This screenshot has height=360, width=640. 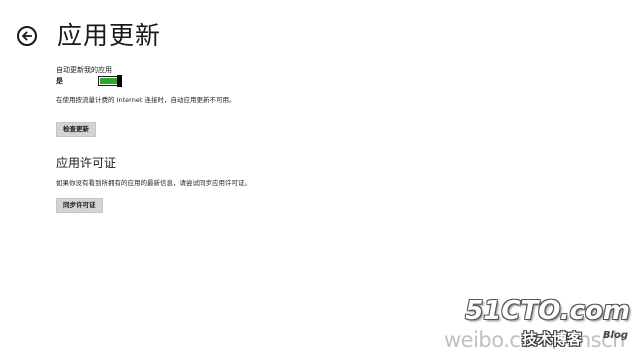 What do you see at coordinates (146, 100) in the screenshot?
I see `metered-connection-note: 在使用按流量计费的 Internet 连接时，自动应用更新不可用。` at bounding box center [146, 100].